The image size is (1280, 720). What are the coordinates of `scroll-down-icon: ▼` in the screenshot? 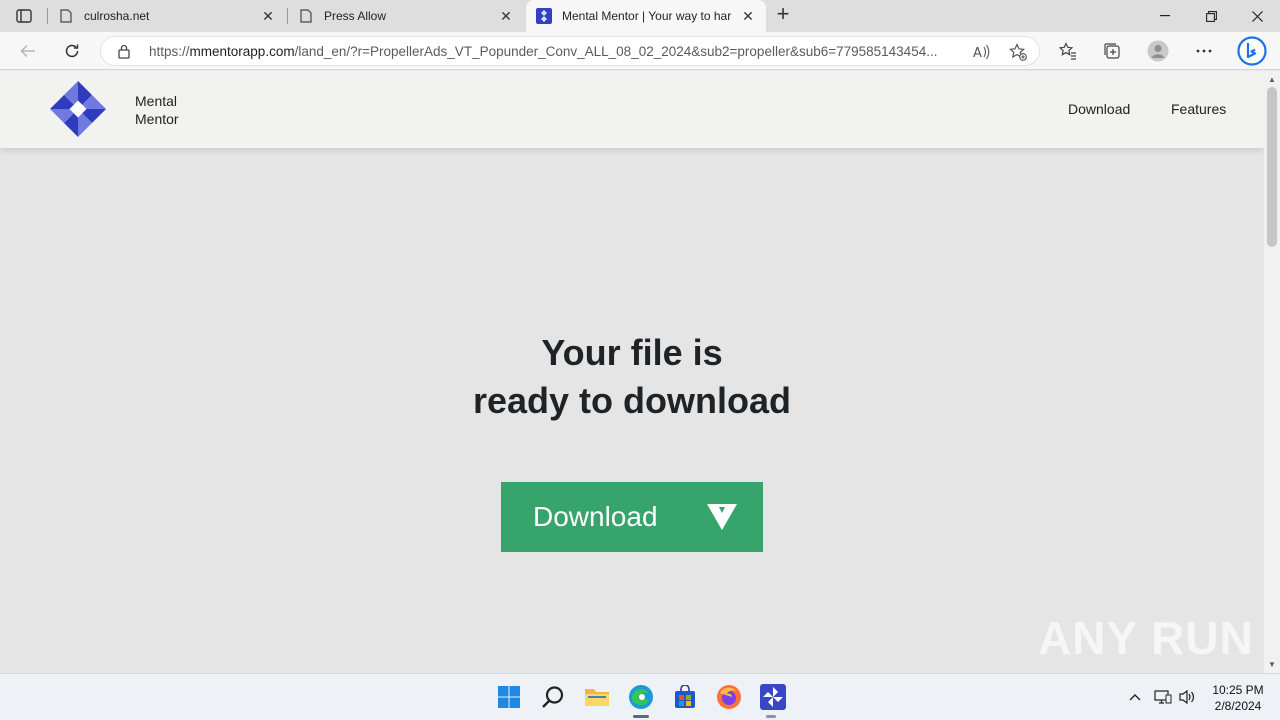 It's located at (1272, 664).